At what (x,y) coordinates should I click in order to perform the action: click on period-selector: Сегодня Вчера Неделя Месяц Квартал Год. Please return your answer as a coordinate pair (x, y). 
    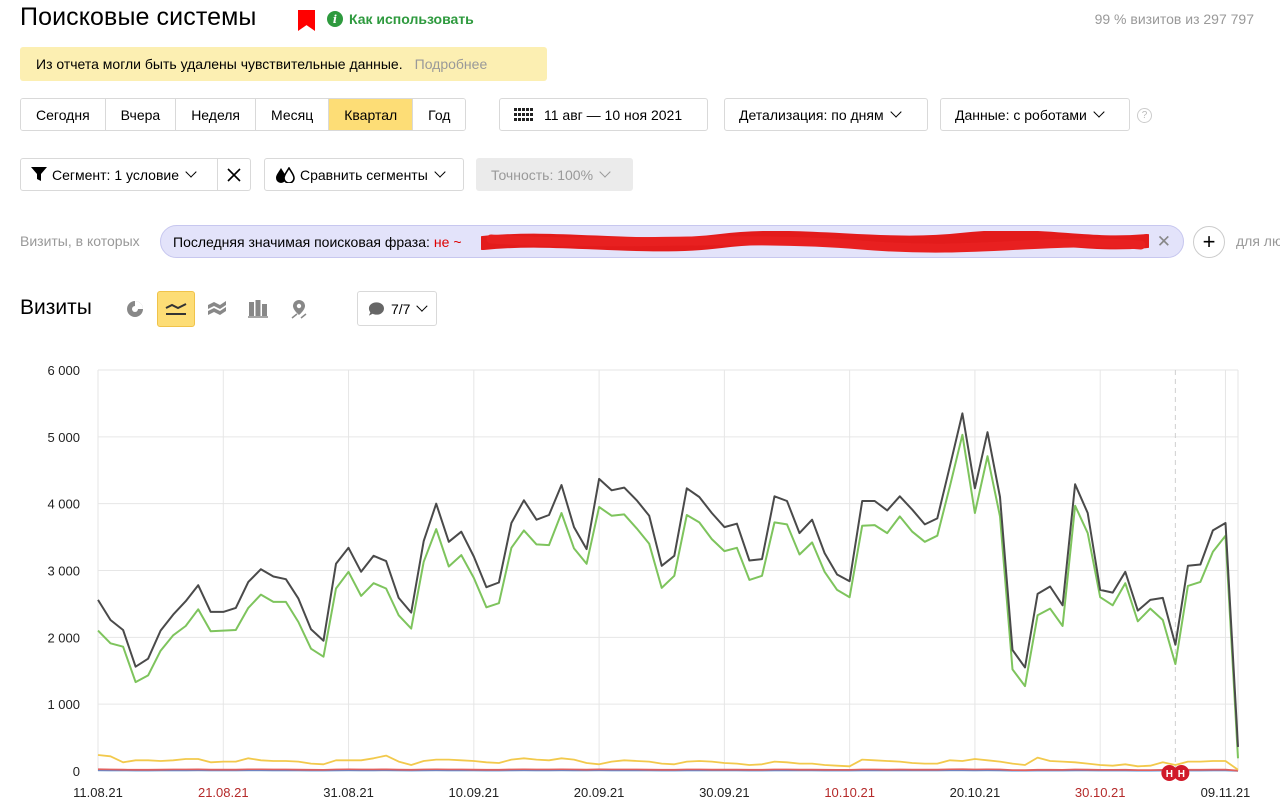
    Looking at the image, I should click on (243, 114).